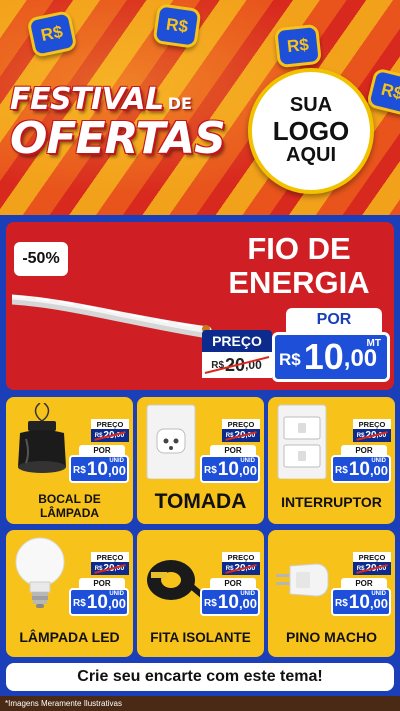 The image size is (400, 711). I want to click on product-card-tomada: PREÇO R$ 20,00 POR R$ 10,00 UNID TOMADA, so click(200, 460).